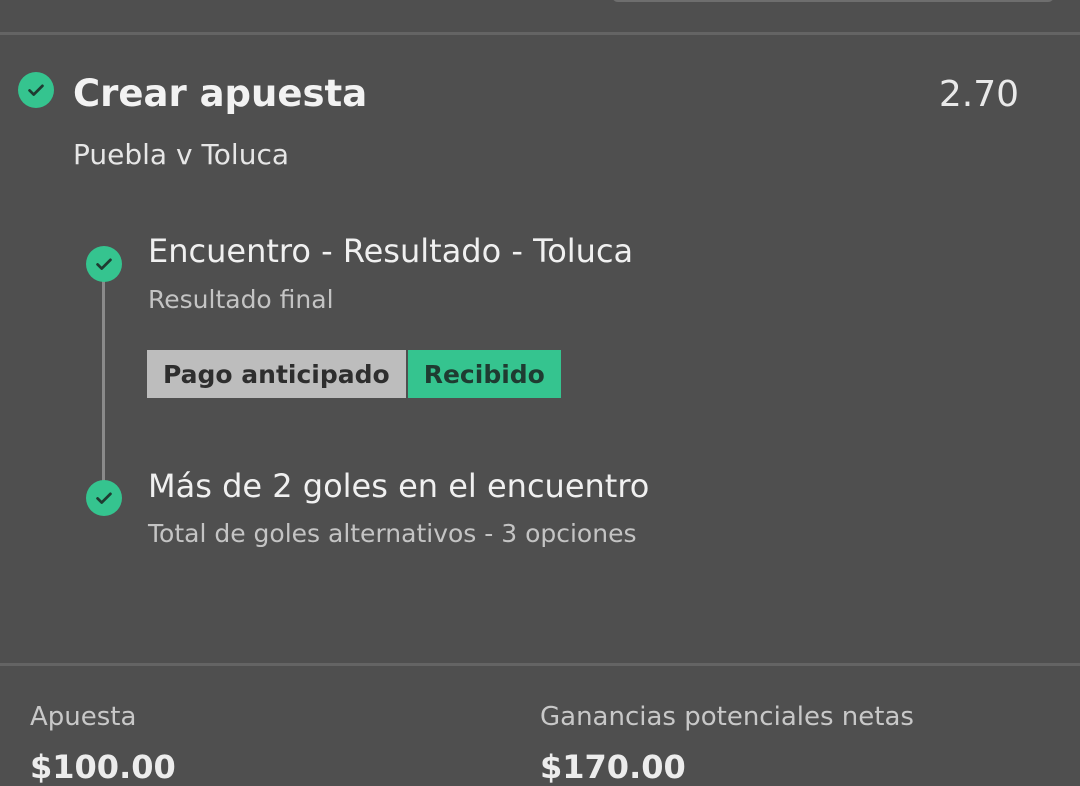 This screenshot has width=1080, height=786. What do you see at coordinates (613, 767) in the screenshot?
I see `potential-returns-value: $170.00` at bounding box center [613, 767].